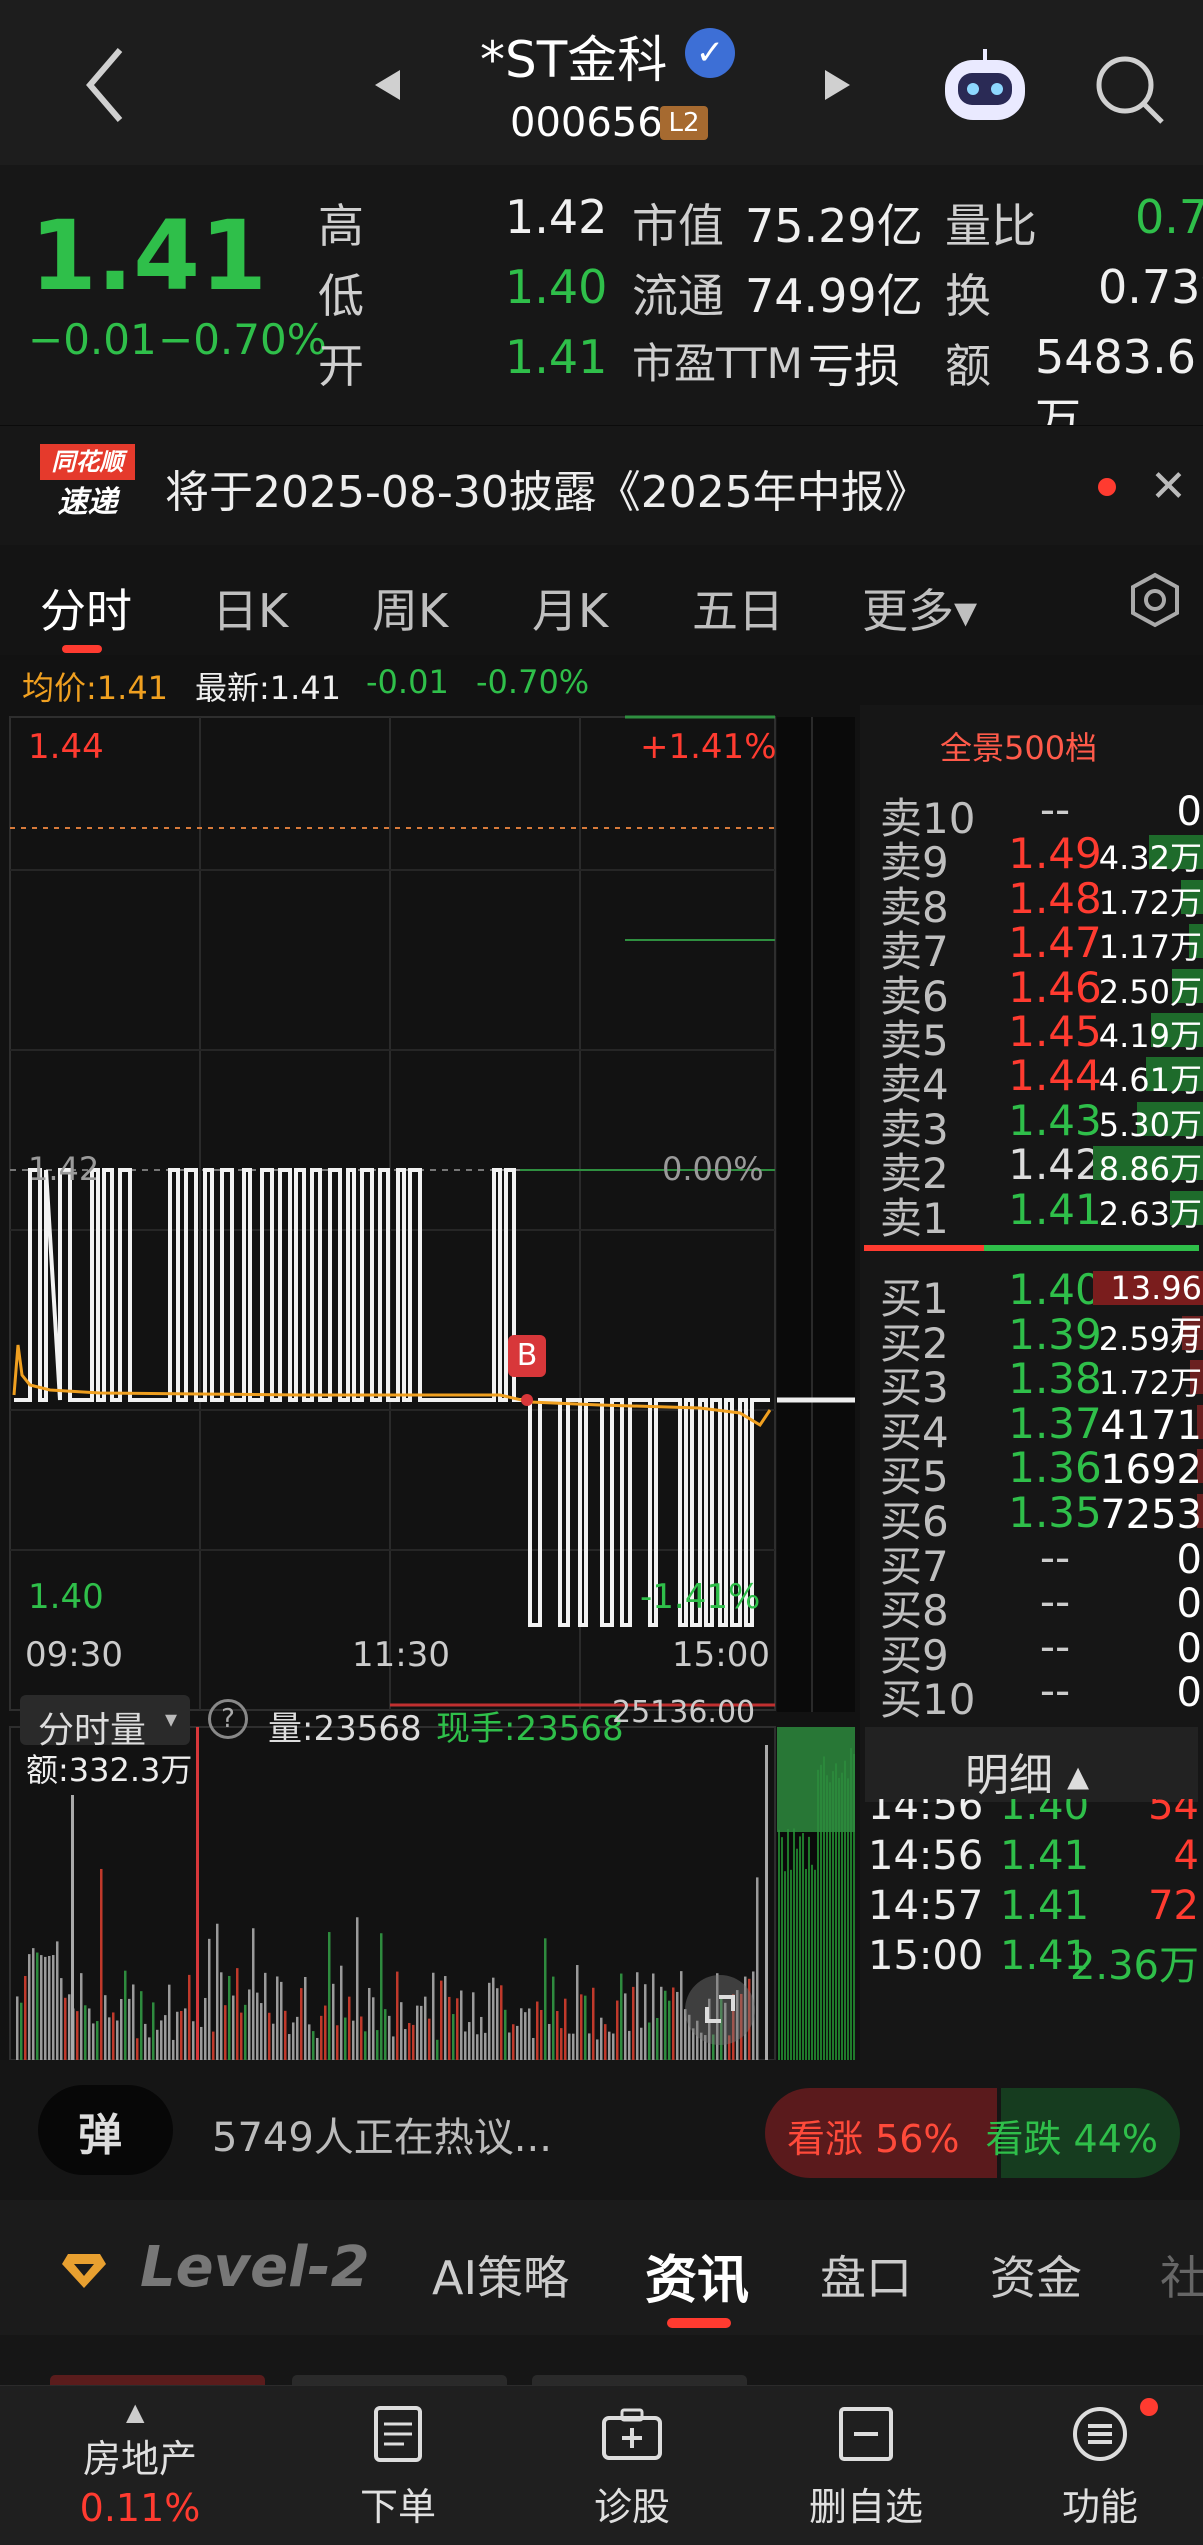 This screenshot has height=2545, width=1203. I want to click on sentiment-bar: 看涨 56% 看跌 44%, so click(972, 2133).